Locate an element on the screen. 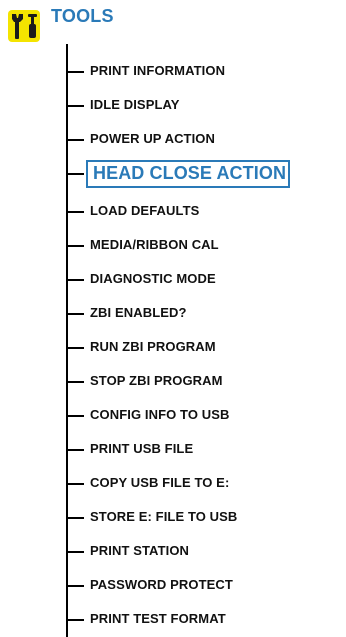 Image resolution: width=346 pixels, height=637 pixels. menu-item-label: COPY USB FILE TO E: is located at coordinates (160, 482).